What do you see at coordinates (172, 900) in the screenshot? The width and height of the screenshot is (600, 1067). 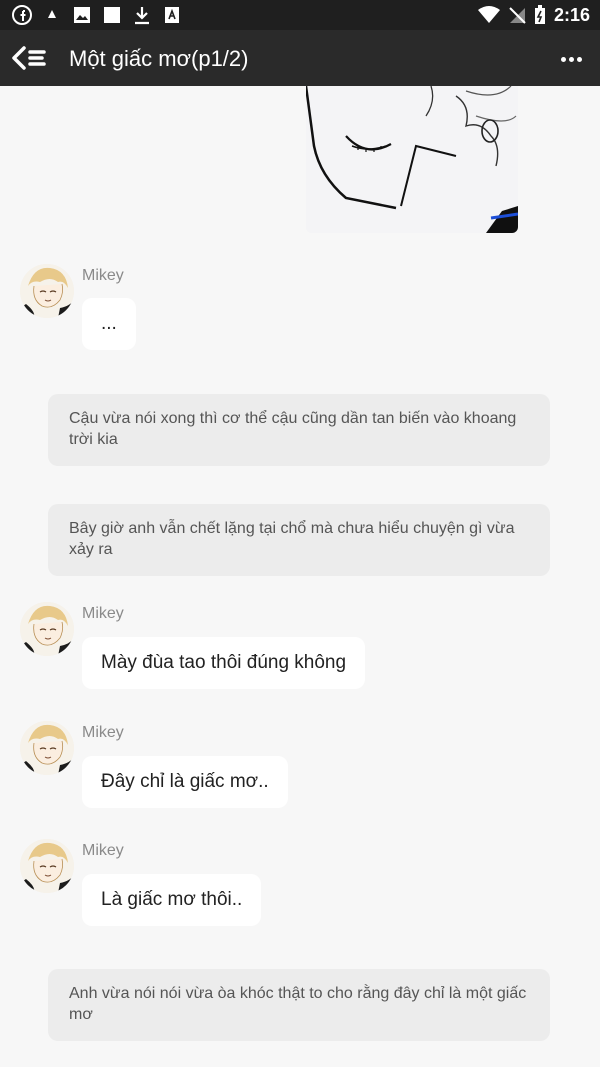 I see `message-bubble: Là giấc mơ thôi..` at bounding box center [172, 900].